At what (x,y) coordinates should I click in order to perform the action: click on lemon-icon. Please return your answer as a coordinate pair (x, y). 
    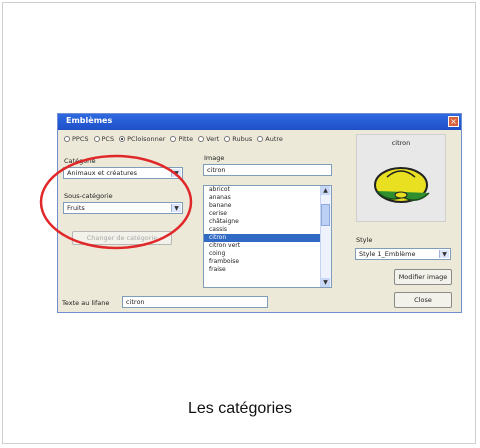
    Looking at the image, I should click on (402, 185).